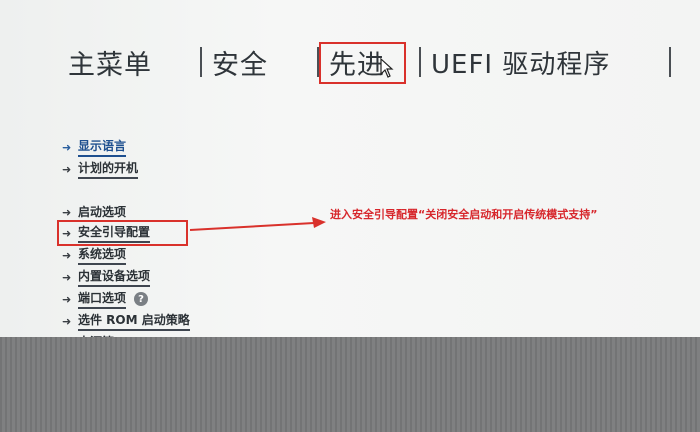 The image size is (700, 432). I want to click on annotation-text: 进入安全引导配置“关闭安全启动和开启传统模式支持”, so click(464, 214).